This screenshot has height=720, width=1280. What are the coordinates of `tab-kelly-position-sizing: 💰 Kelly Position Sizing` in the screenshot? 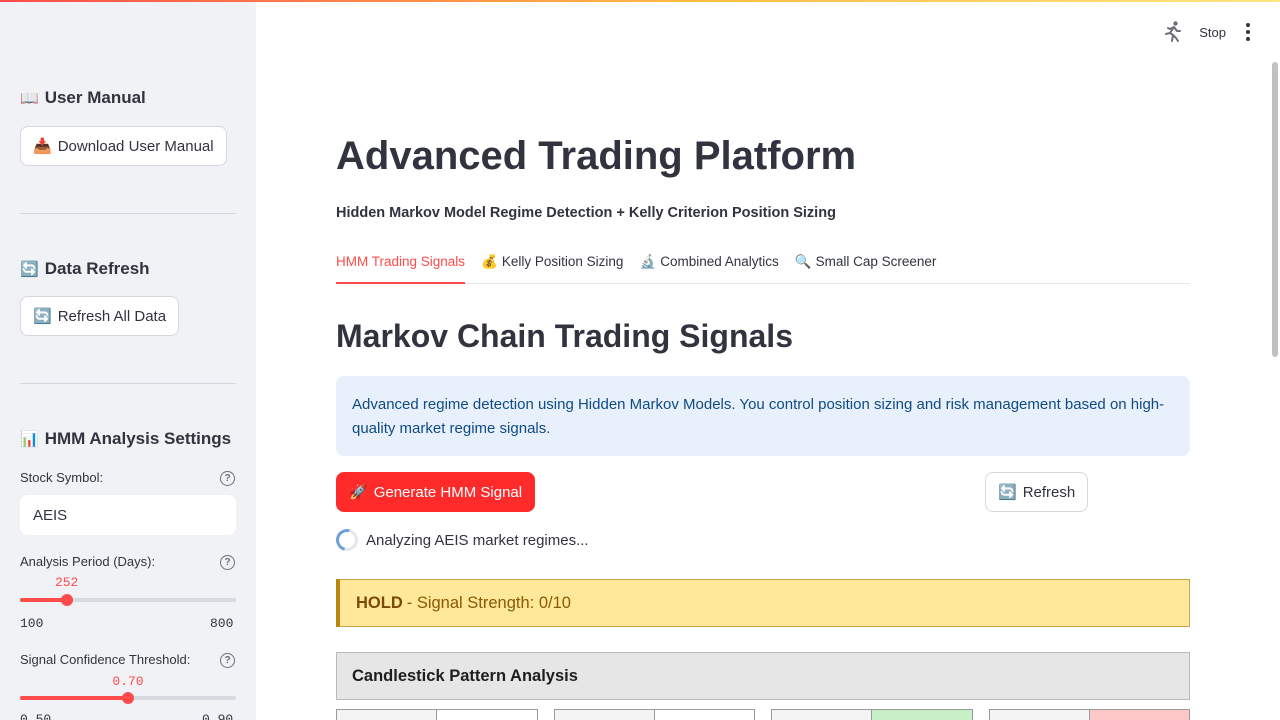 It's located at (552, 268).